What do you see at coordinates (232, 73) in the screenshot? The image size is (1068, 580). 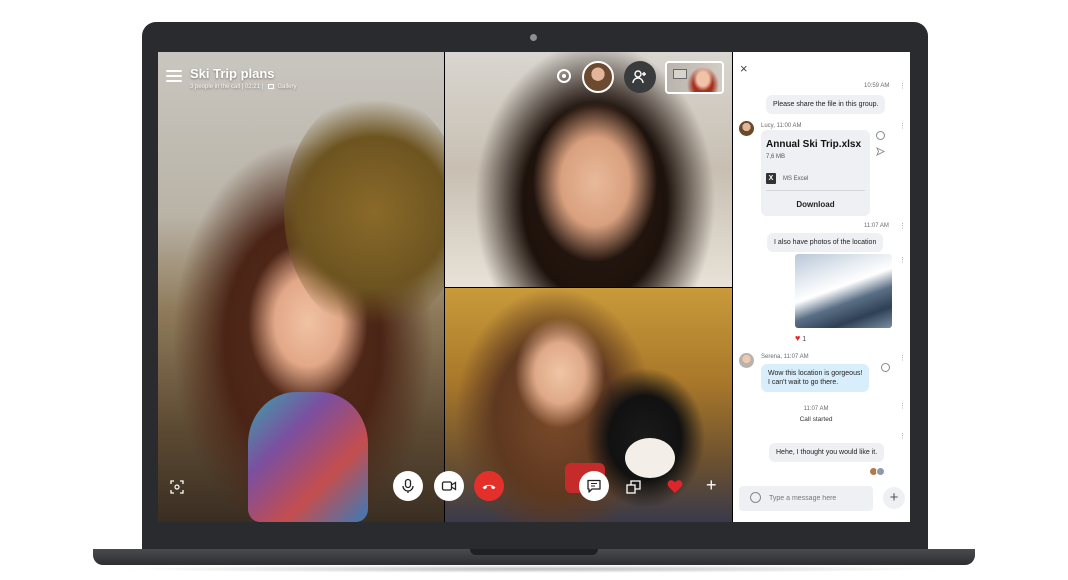 I see `call-title: Ski Trip plans` at bounding box center [232, 73].